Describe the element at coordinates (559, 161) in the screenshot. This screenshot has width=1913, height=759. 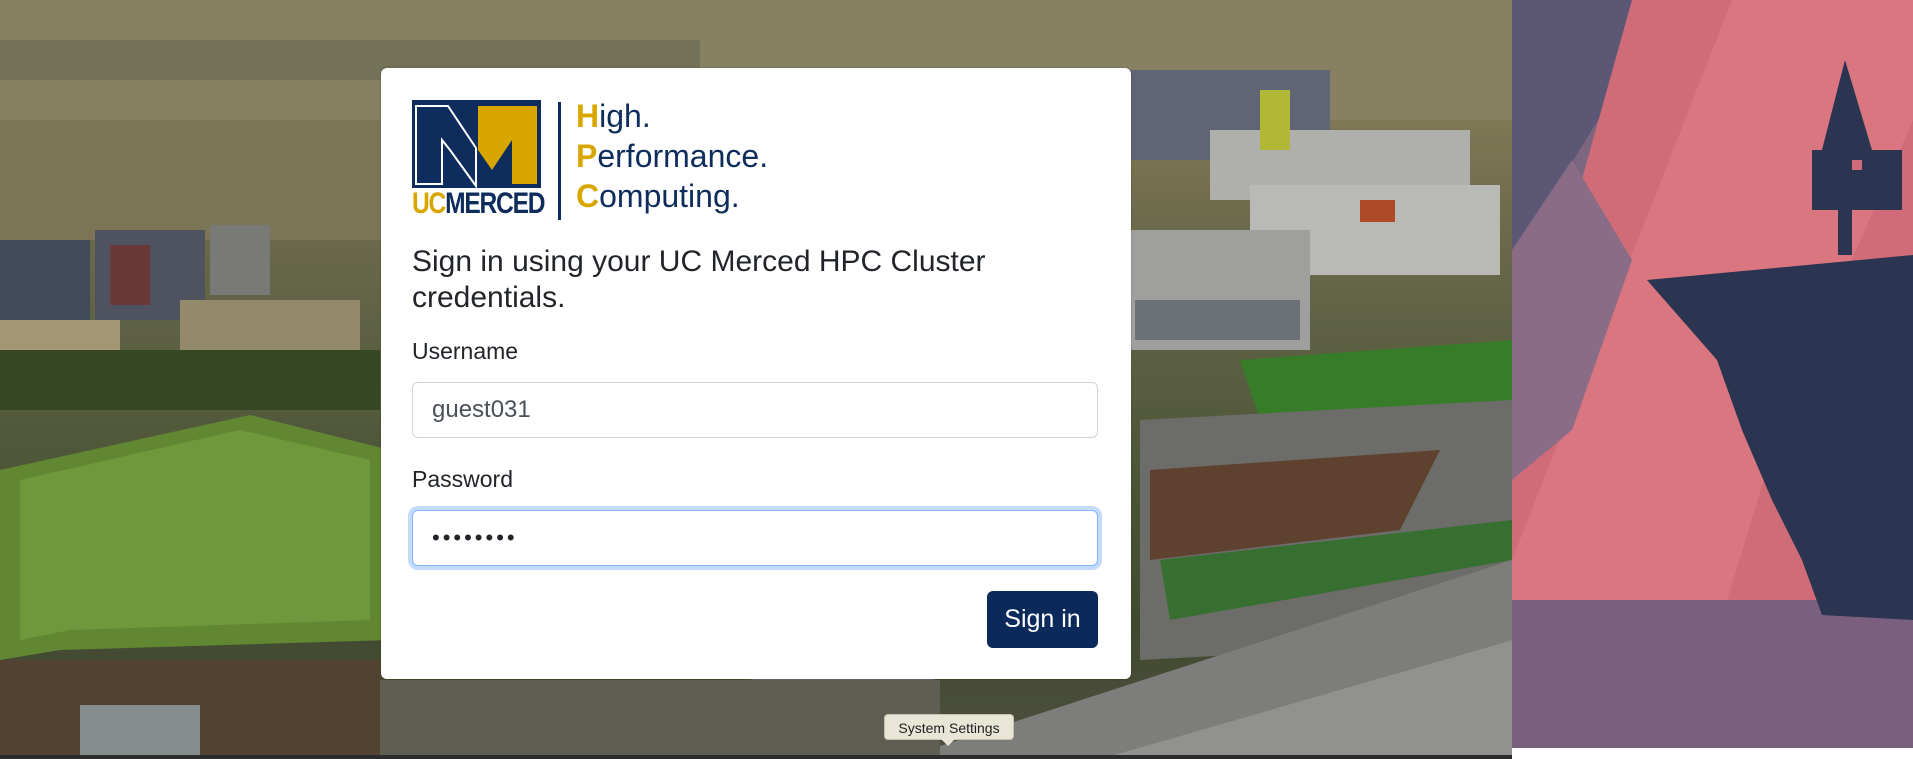
I see `logo-divider` at that location.